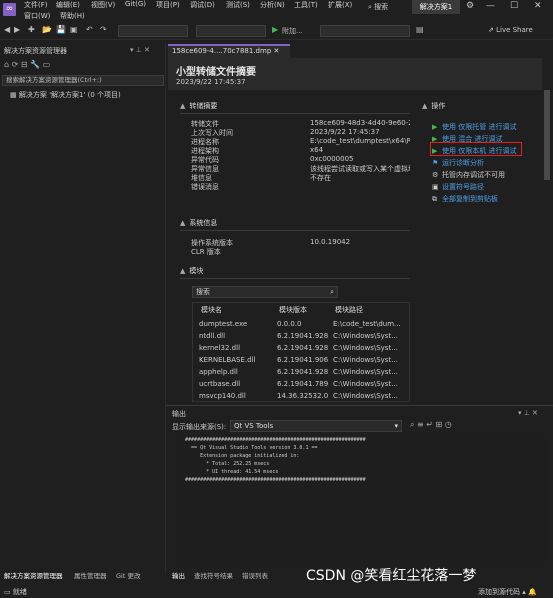 Image resolution: width=553 pixels, height=598 pixels. What do you see at coordinates (425, 106) in the screenshot?
I see `collapse-chevron-icon: ▲` at bounding box center [425, 106].